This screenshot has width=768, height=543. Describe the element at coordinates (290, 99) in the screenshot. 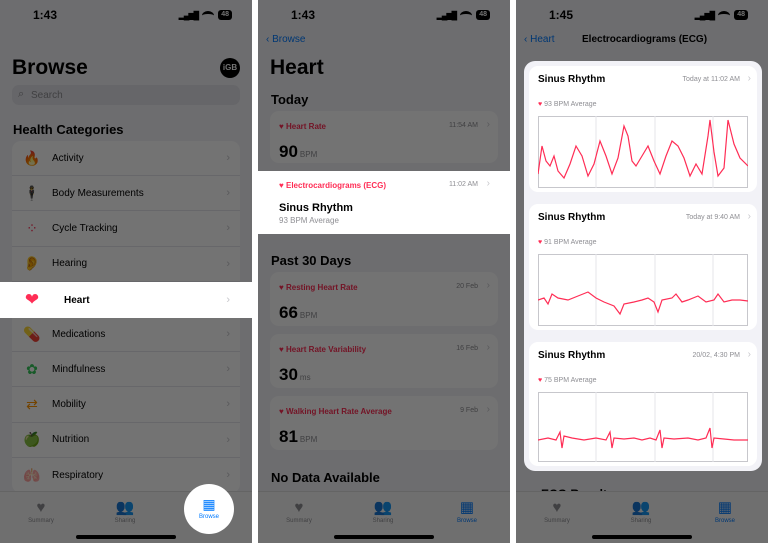

I see `section-today: Today` at that location.